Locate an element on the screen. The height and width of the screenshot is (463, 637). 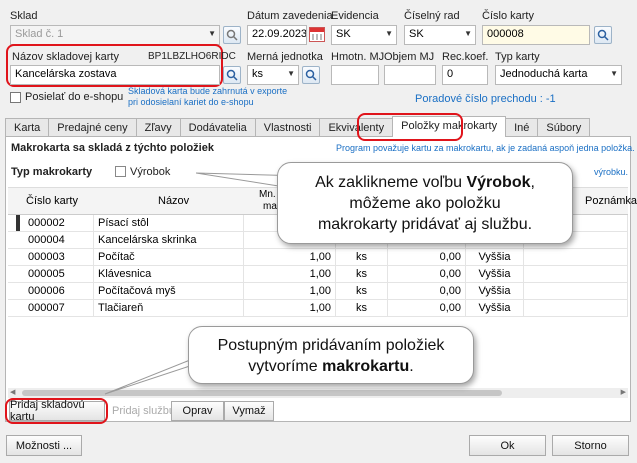
tab-vlastnosti: Vlastnosti is located at coordinates (287, 127).